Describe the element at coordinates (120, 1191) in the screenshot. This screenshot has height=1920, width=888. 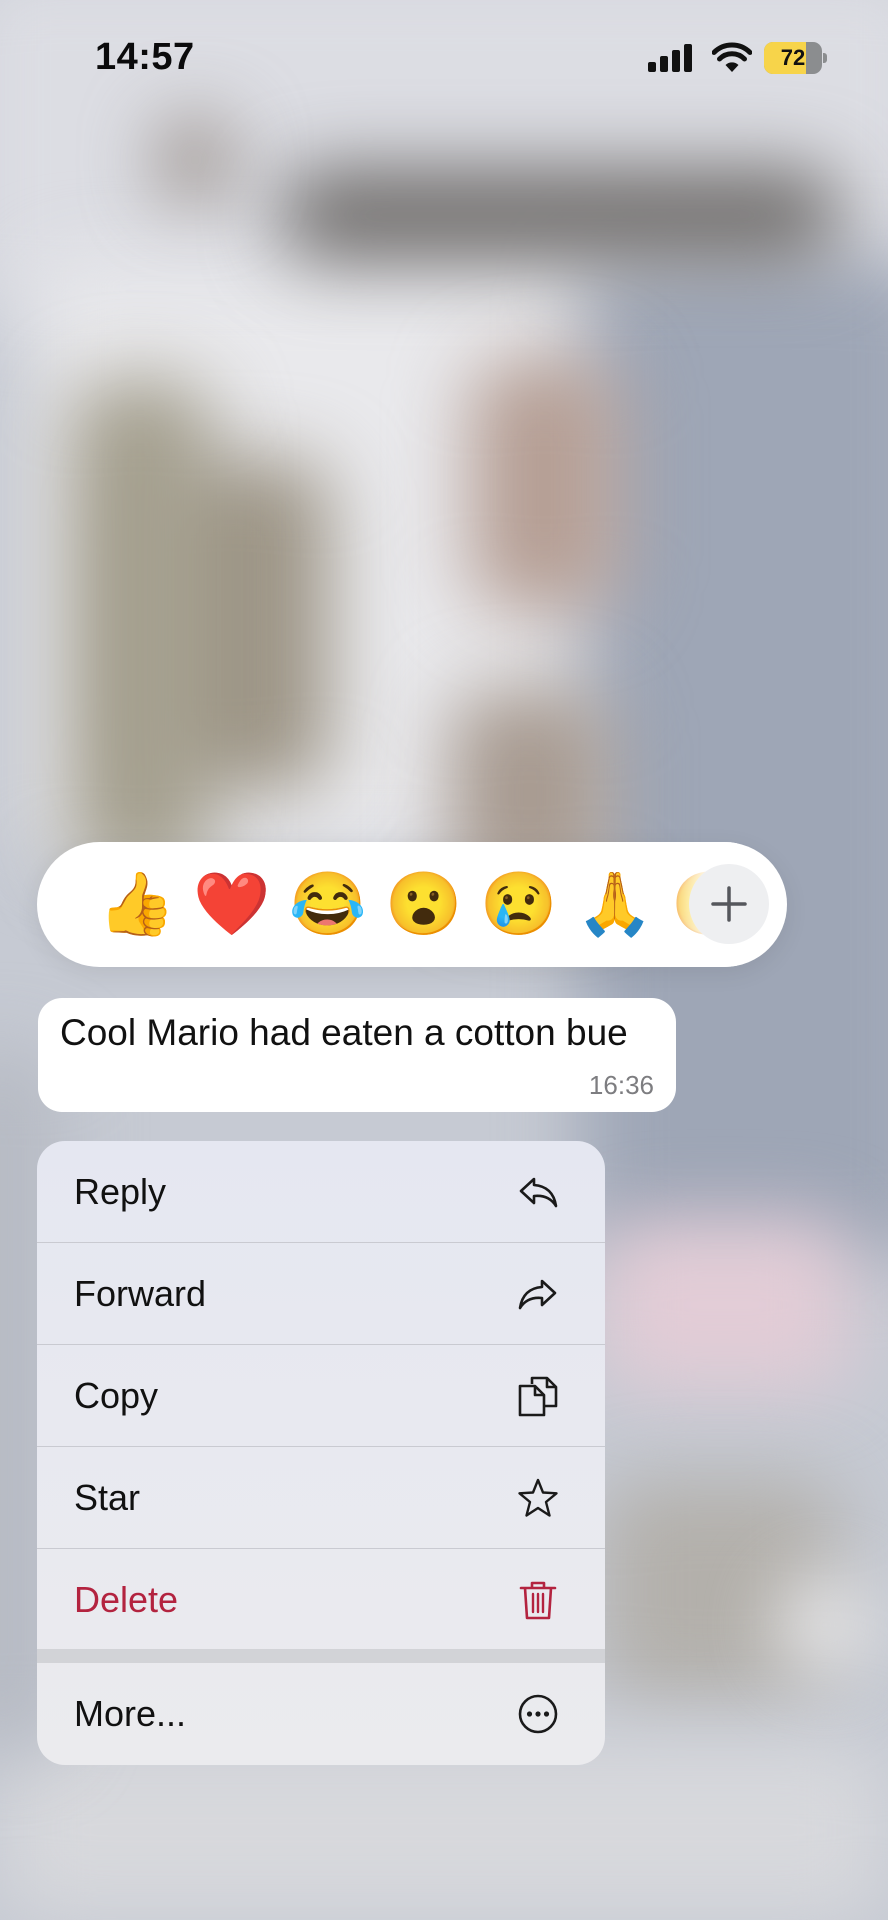
I see `menu-item-label: Reply` at that location.